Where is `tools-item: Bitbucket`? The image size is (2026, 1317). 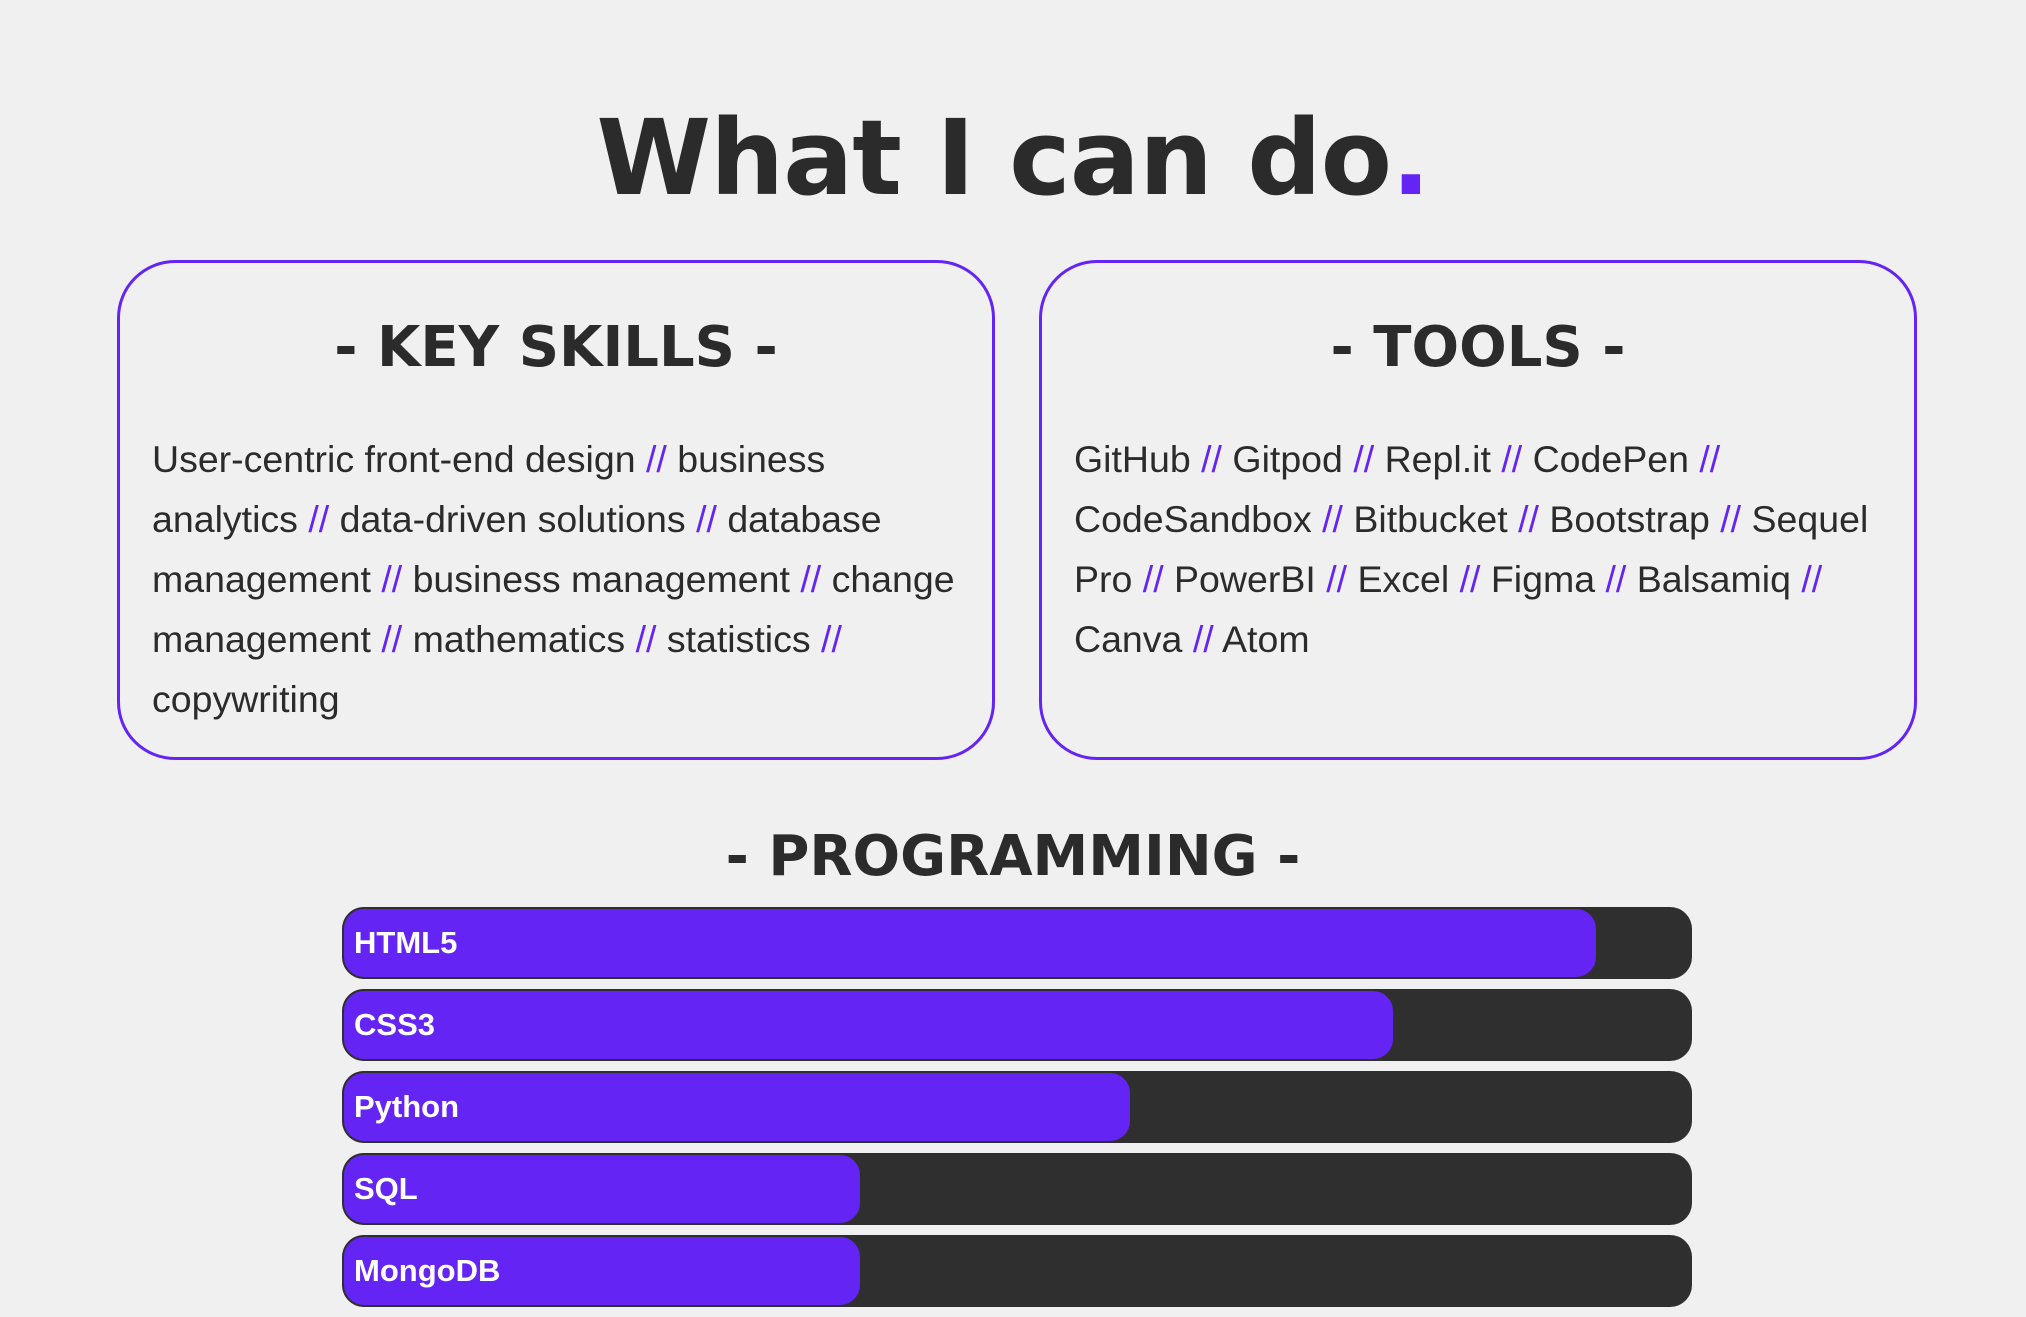 tools-item: Bitbucket is located at coordinates (1430, 519).